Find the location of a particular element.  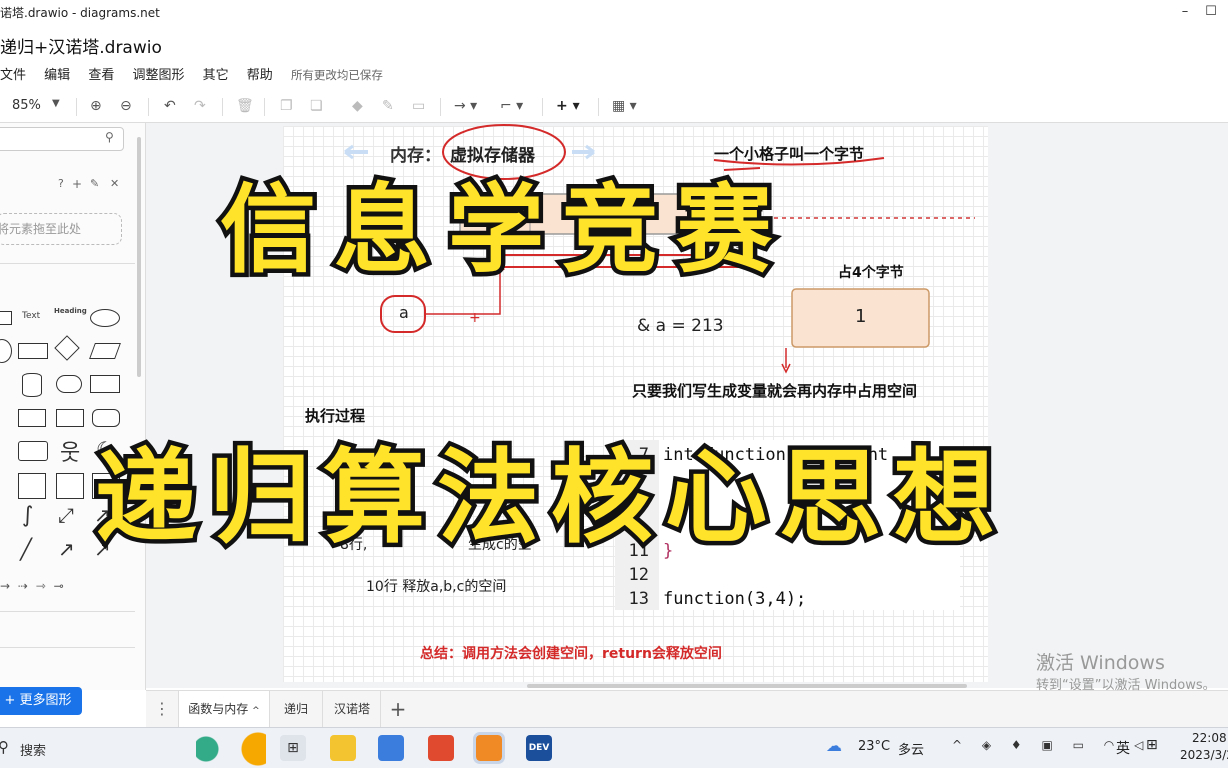

line-number: 12 is located at coordinates (638, 575).